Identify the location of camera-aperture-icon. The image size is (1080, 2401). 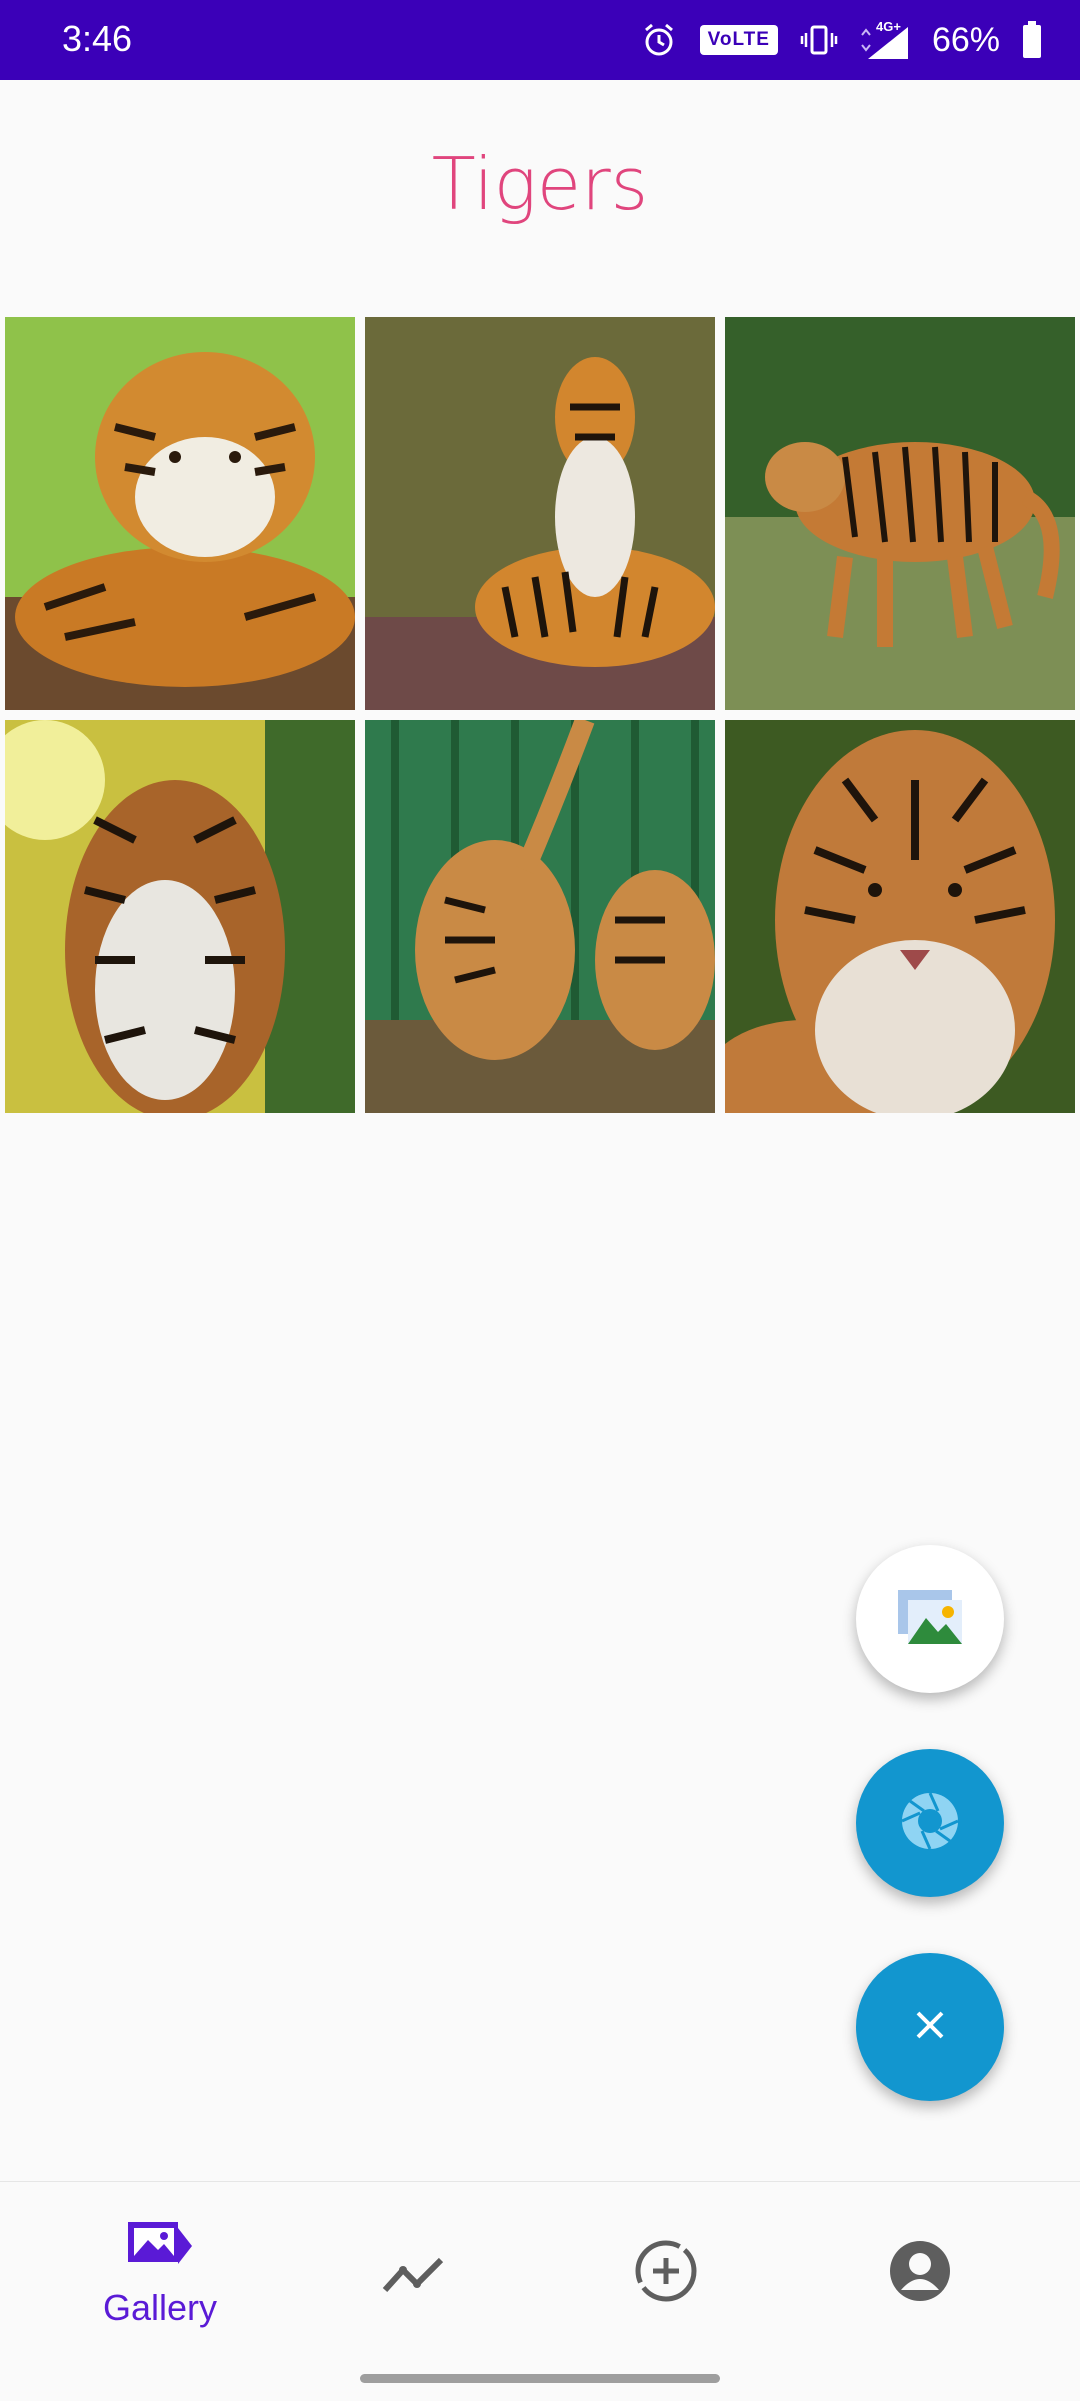
(930, 1823).